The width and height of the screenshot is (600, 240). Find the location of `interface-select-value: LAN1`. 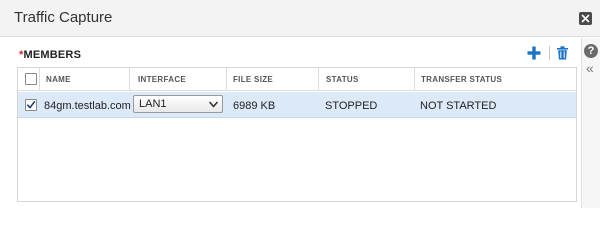

interface-select-value: LAN1 is located at coordinates (153, 104).